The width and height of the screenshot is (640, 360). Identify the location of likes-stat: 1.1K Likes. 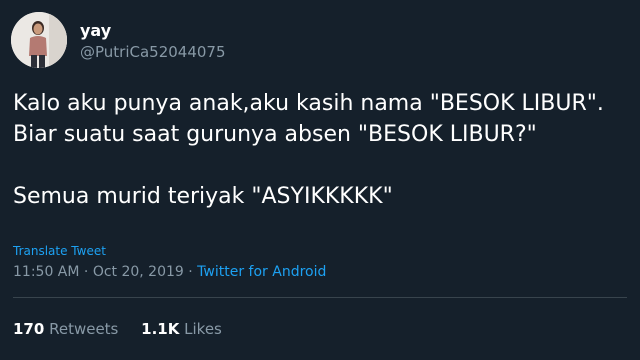
(181, 329).